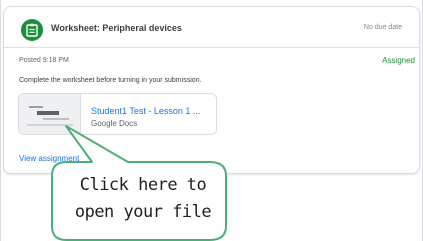 This screenshot has width=423, height=241. I want to click on status-badge: Assigned, so click(398, 60).